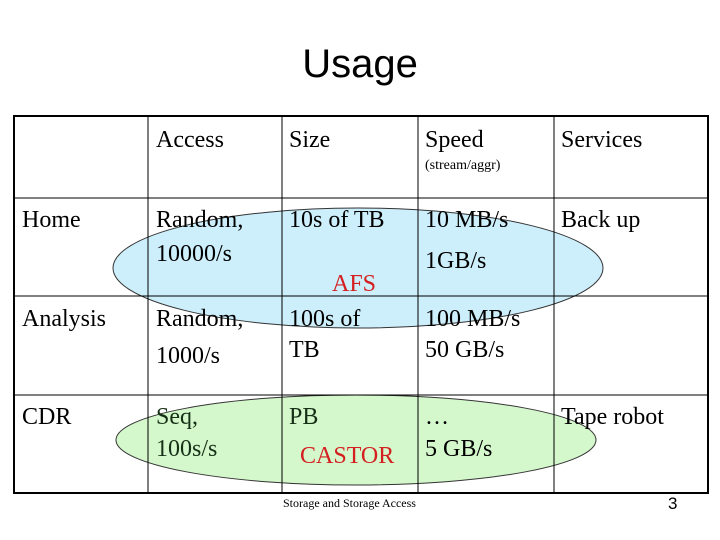  I want to click on header-speed-subtitle: (stream/aggr), so click(463, 165).